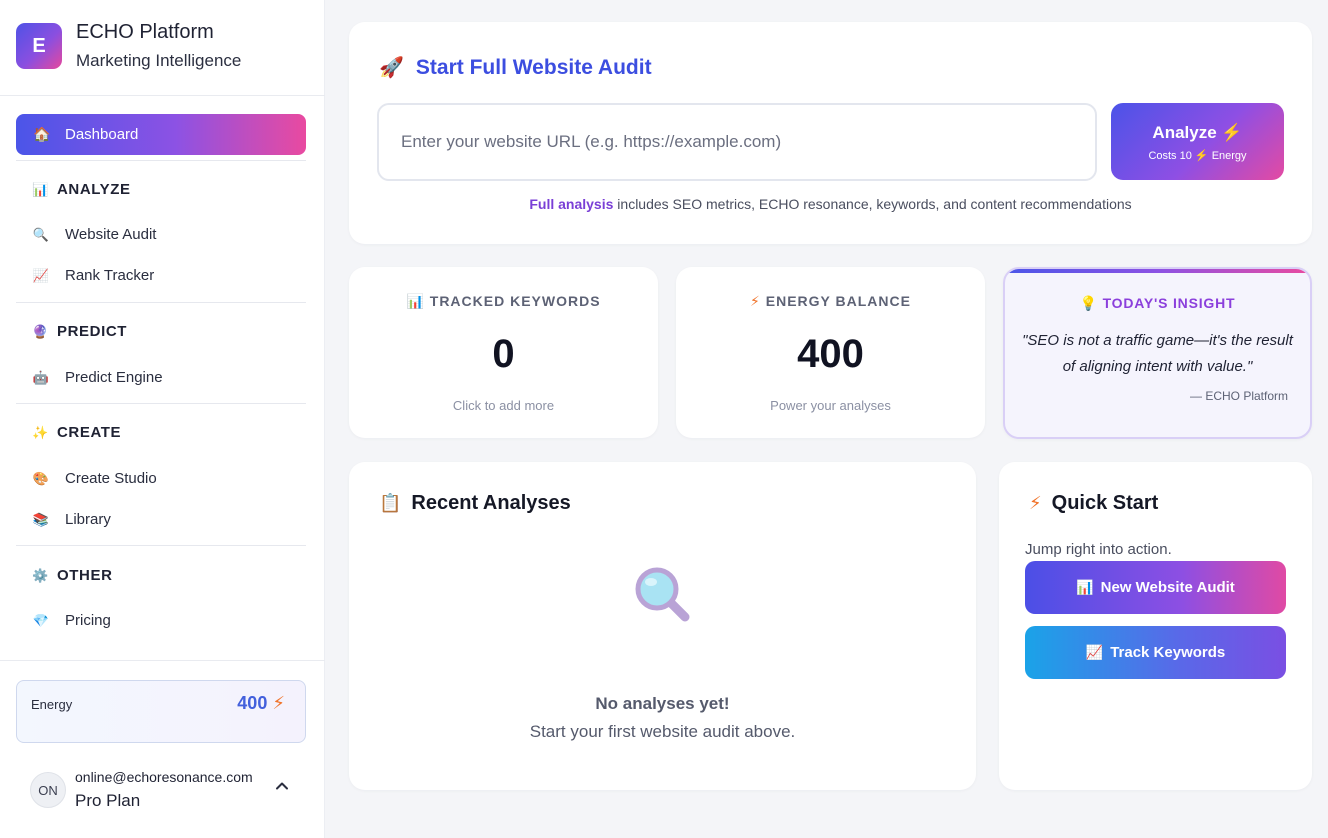  I want to click on sidebar-item-label: Predict Engine, so click(114, 377).